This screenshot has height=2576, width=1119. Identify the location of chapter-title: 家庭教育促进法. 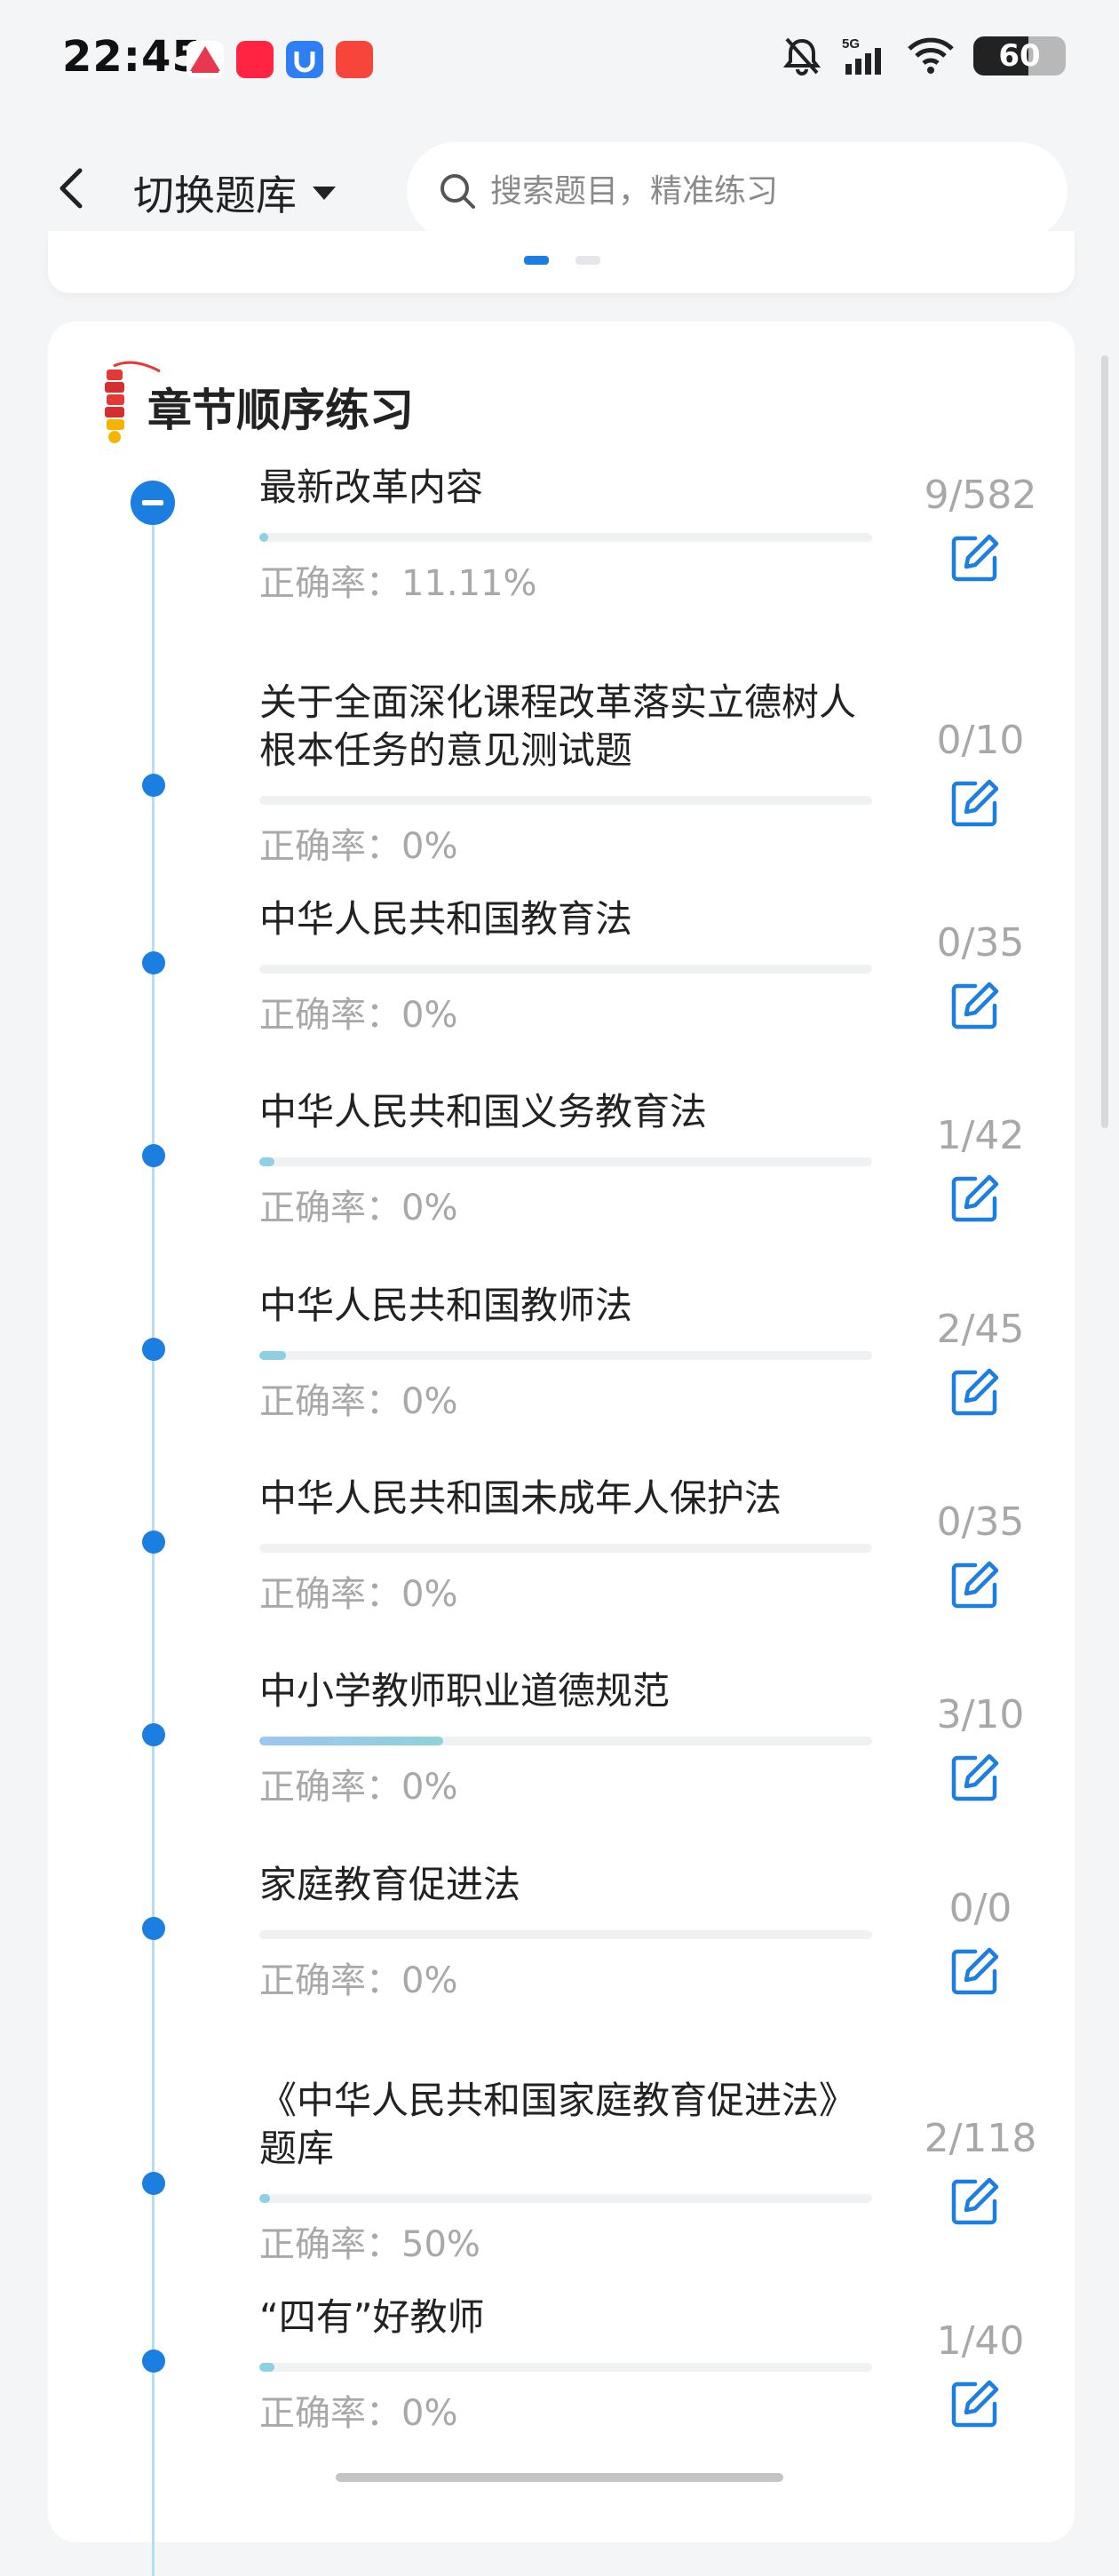
(390, 1884).